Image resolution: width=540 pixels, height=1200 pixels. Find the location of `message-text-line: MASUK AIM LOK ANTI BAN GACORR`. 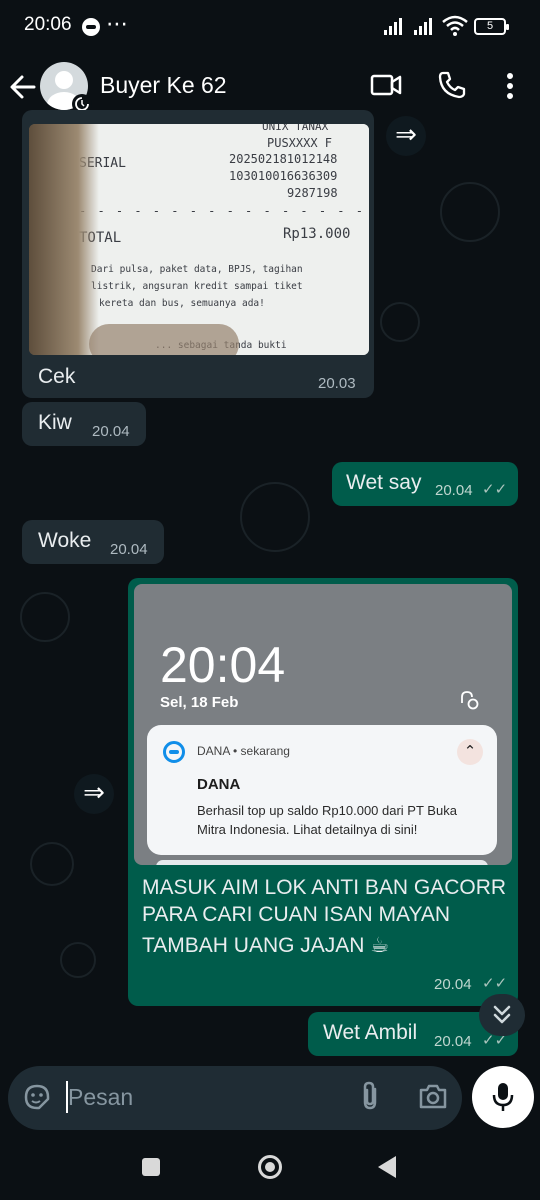

message-text-line: MASUK AIM LOK ANTI BAN GACORR is located at coordinates (324, 887).